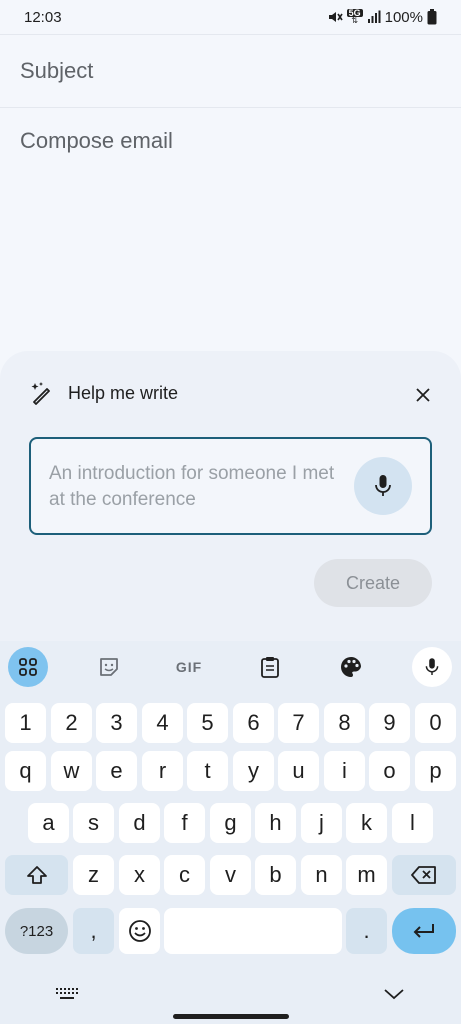  Describe the element at coordinates (275, 875) in the screenshot. I see `key-b: b` at that location.